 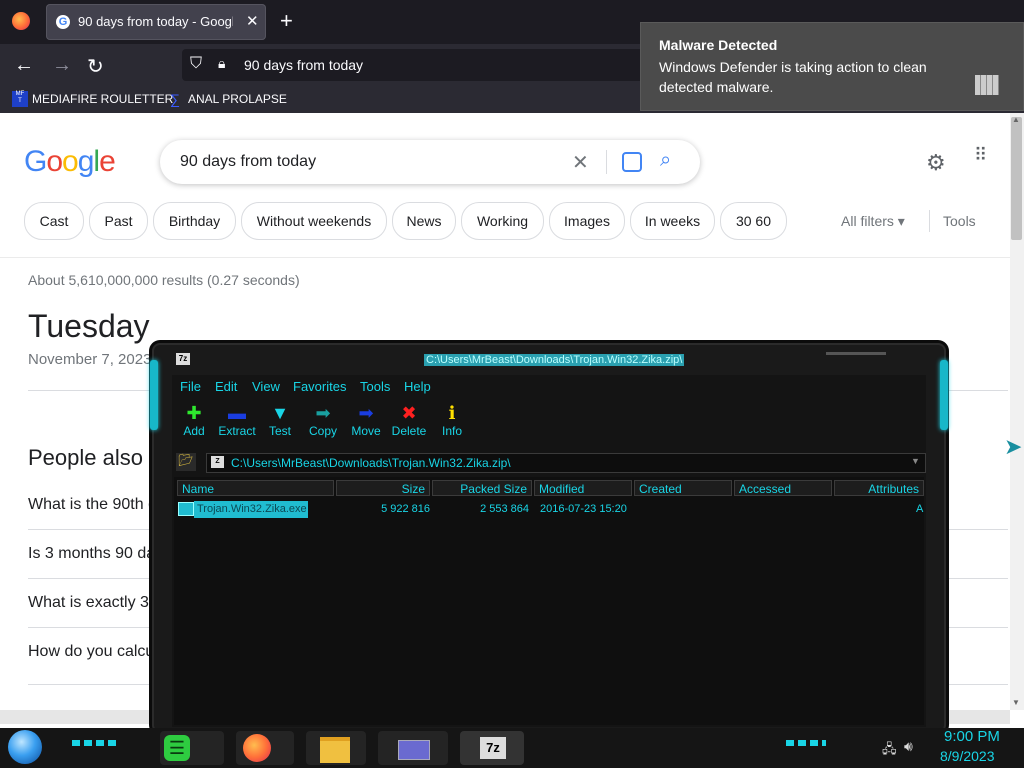 What do you see at coordinates (323, 413) in the screenshot?
I see `copy-icon: ➡` at bounding box center [323, 413].